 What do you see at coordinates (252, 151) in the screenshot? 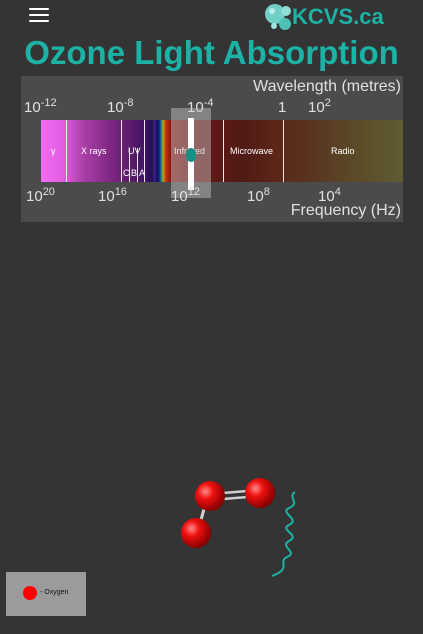
I see `band-label-microwave: Microwave` at bounding box center [252, 151].